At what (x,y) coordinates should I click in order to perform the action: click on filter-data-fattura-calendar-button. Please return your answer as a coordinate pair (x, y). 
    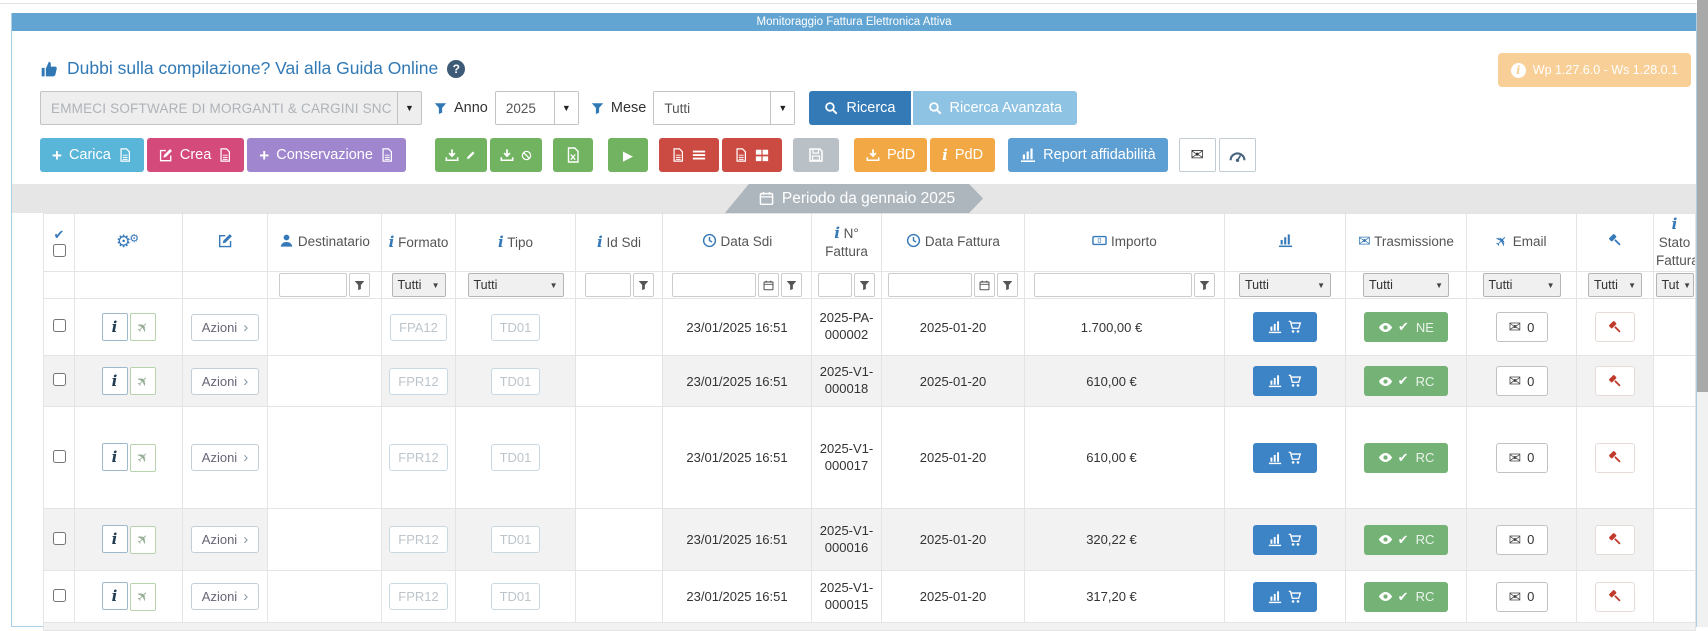
    Looking at the image, I should click on (984, 285).